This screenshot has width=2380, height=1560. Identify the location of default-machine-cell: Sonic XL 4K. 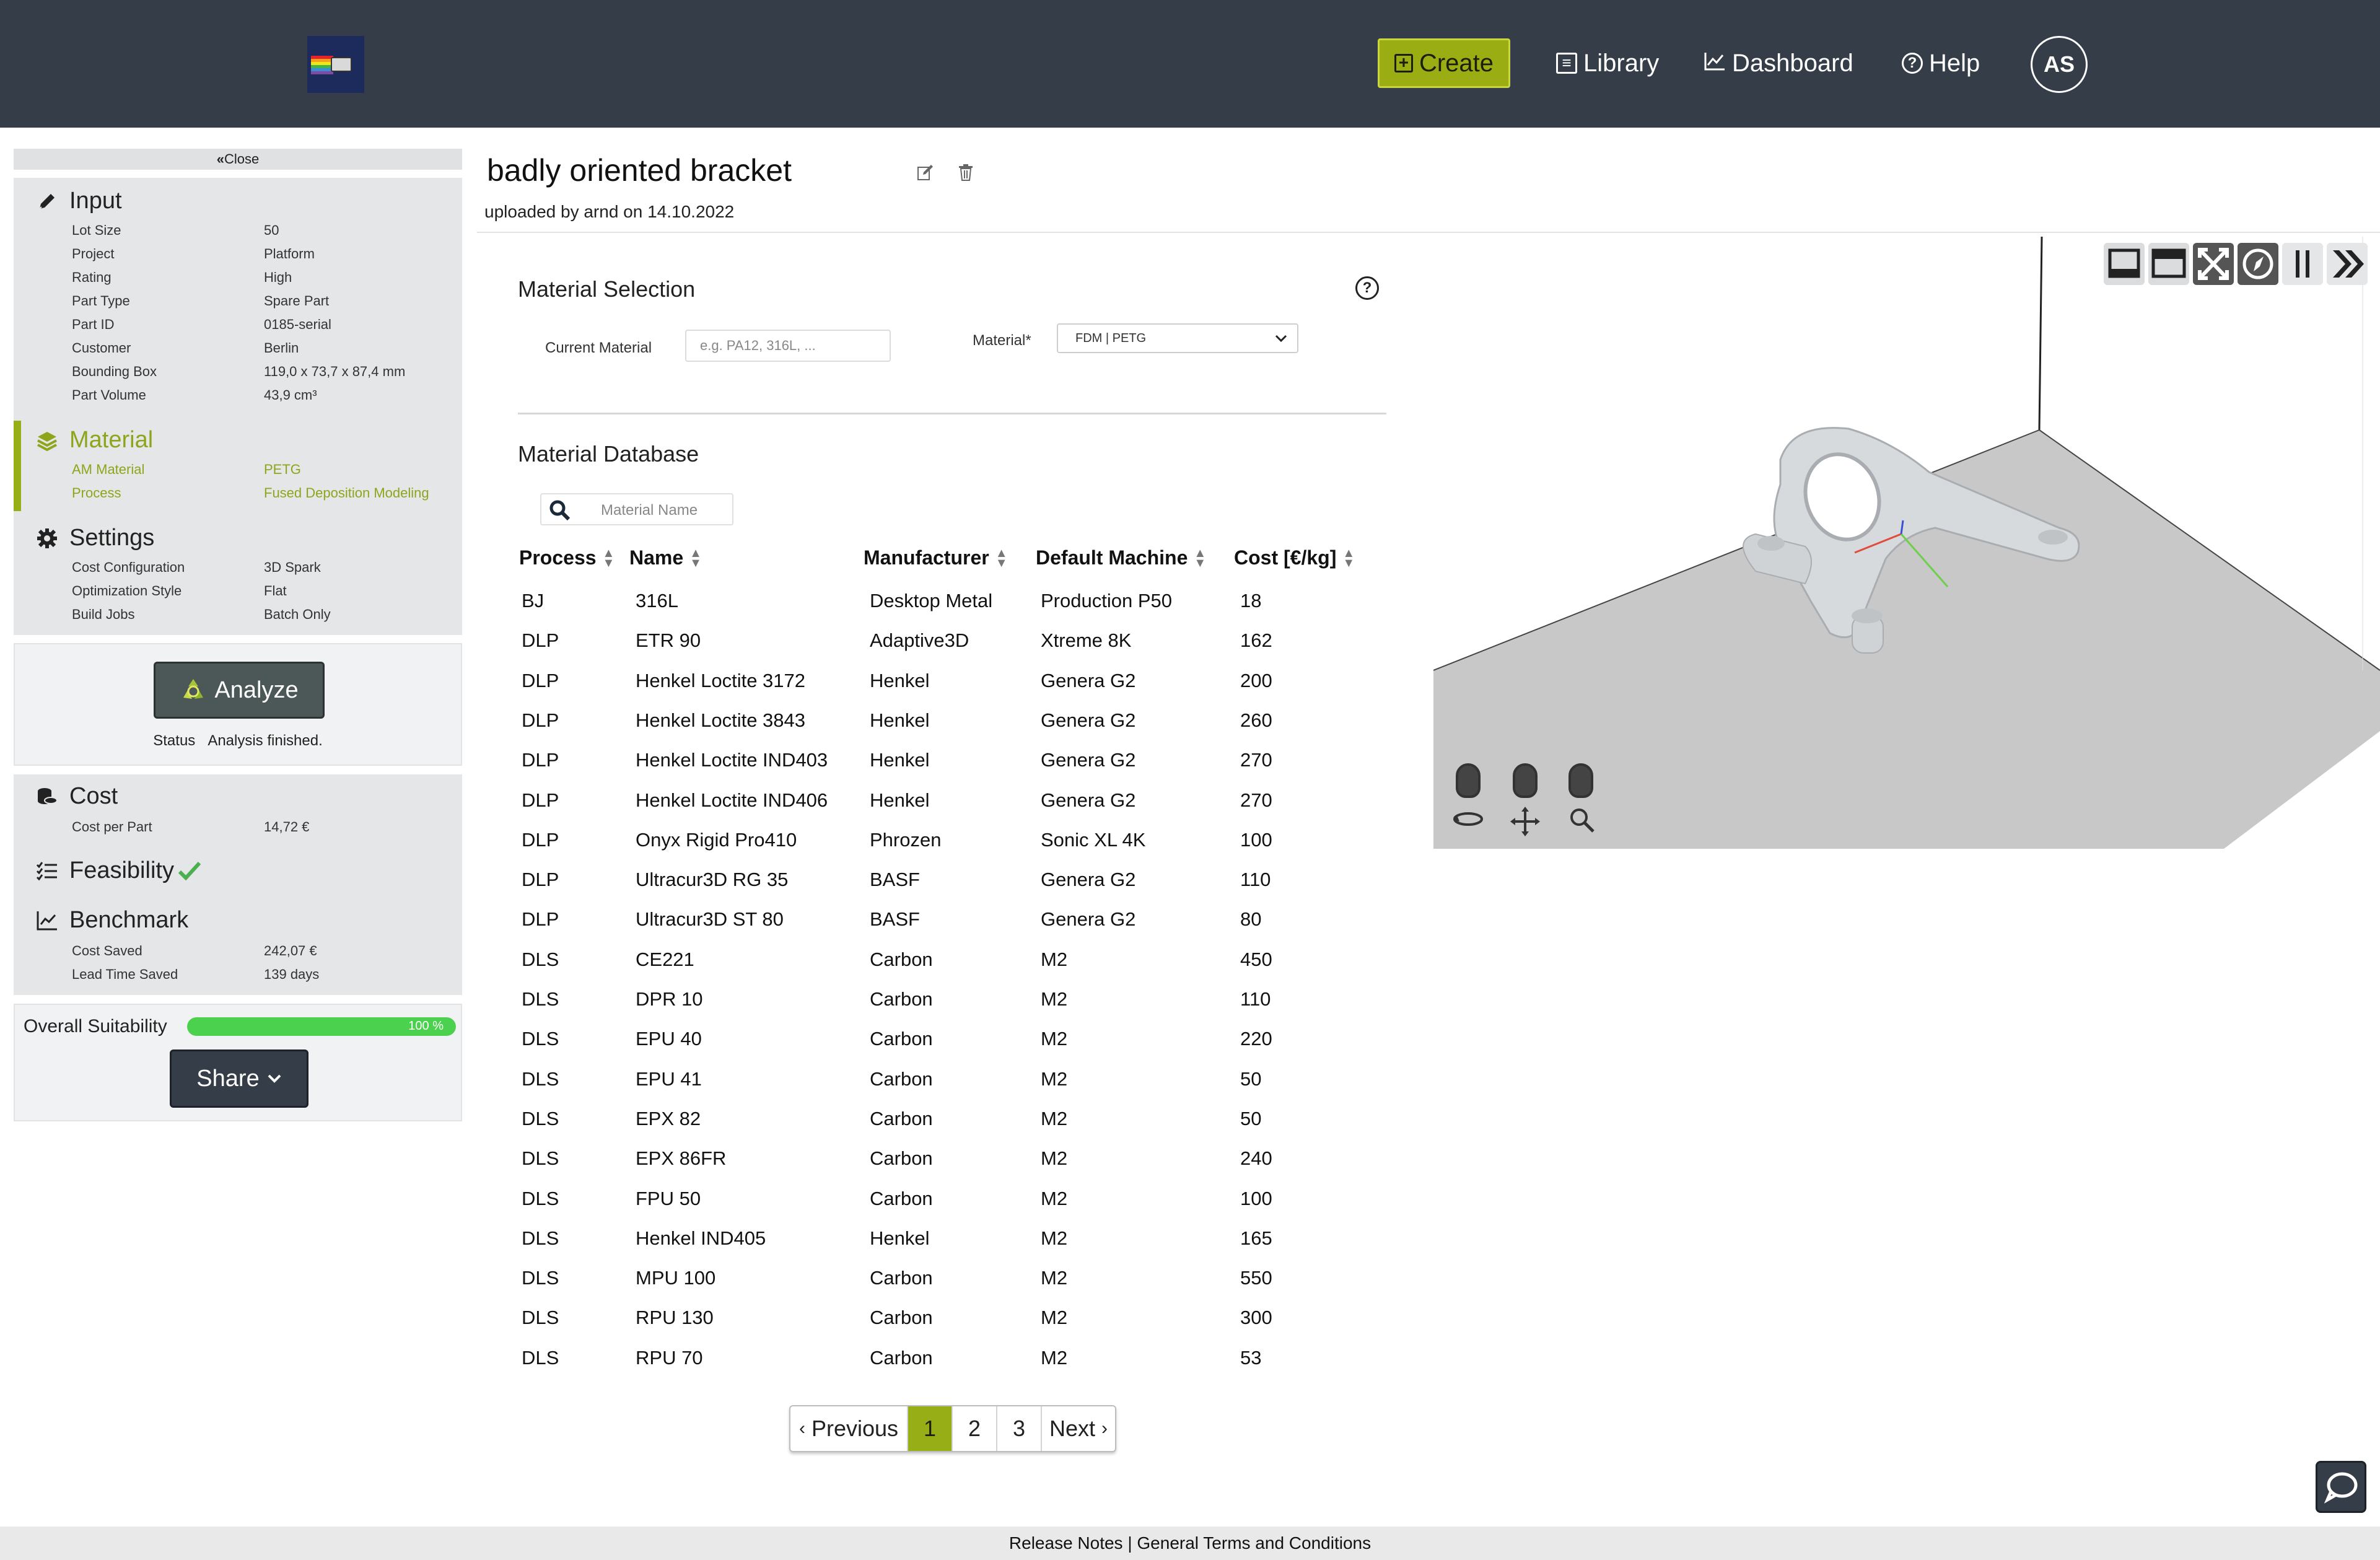
(1093, 840).